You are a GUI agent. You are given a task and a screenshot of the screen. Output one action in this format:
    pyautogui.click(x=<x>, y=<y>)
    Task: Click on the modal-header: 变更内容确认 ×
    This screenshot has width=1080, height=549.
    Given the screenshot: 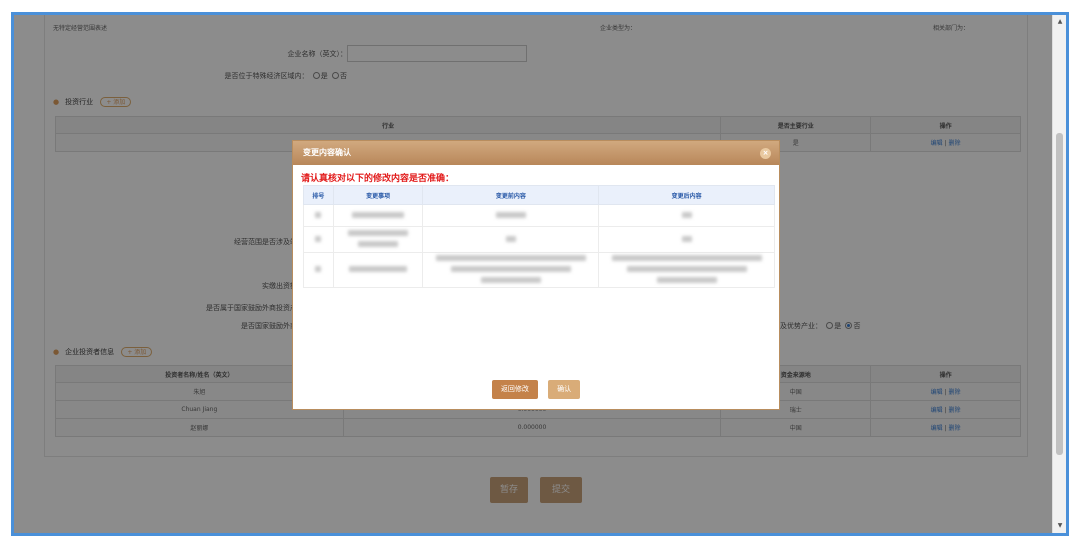 What is the action you would take?
    pyautogui.click(x=536, y=153)
    